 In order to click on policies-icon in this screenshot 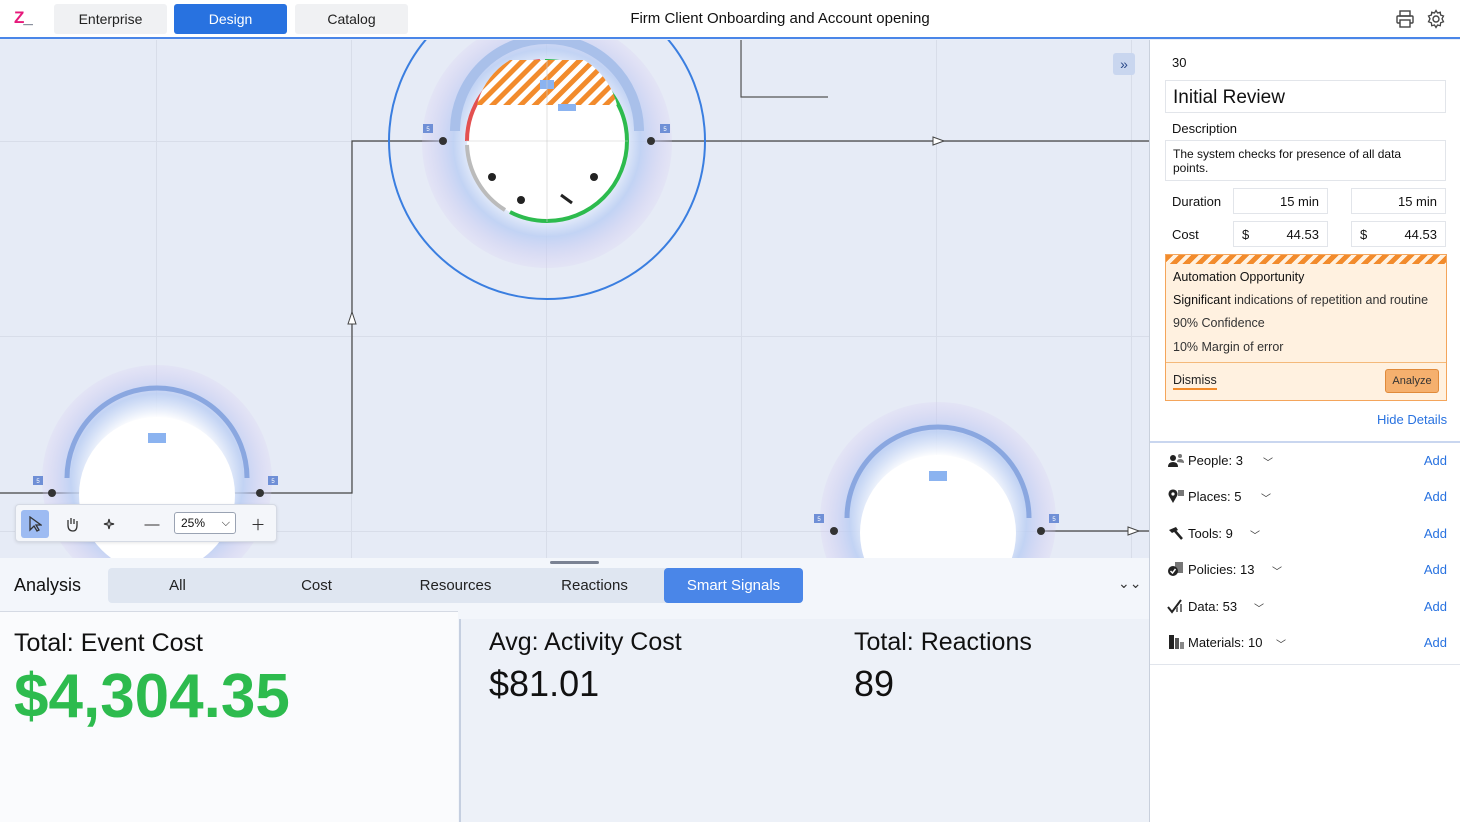, I will do `click(1175, 569)`.